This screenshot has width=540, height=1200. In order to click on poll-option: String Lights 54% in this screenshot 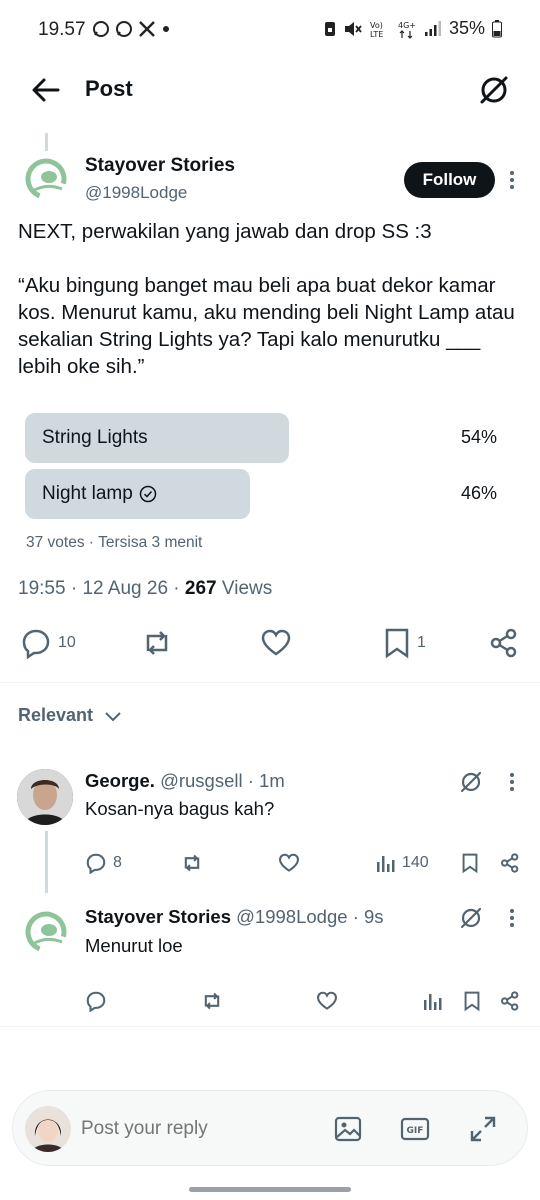, I will do `click(261, 438)`.